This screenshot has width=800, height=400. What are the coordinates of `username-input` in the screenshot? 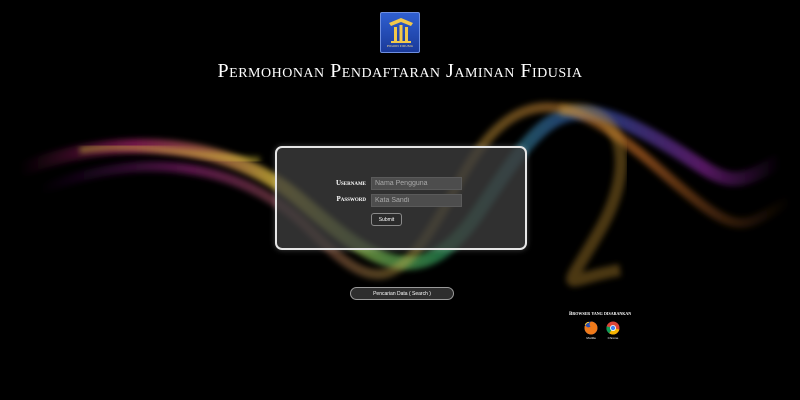 It's located at (416, 183).